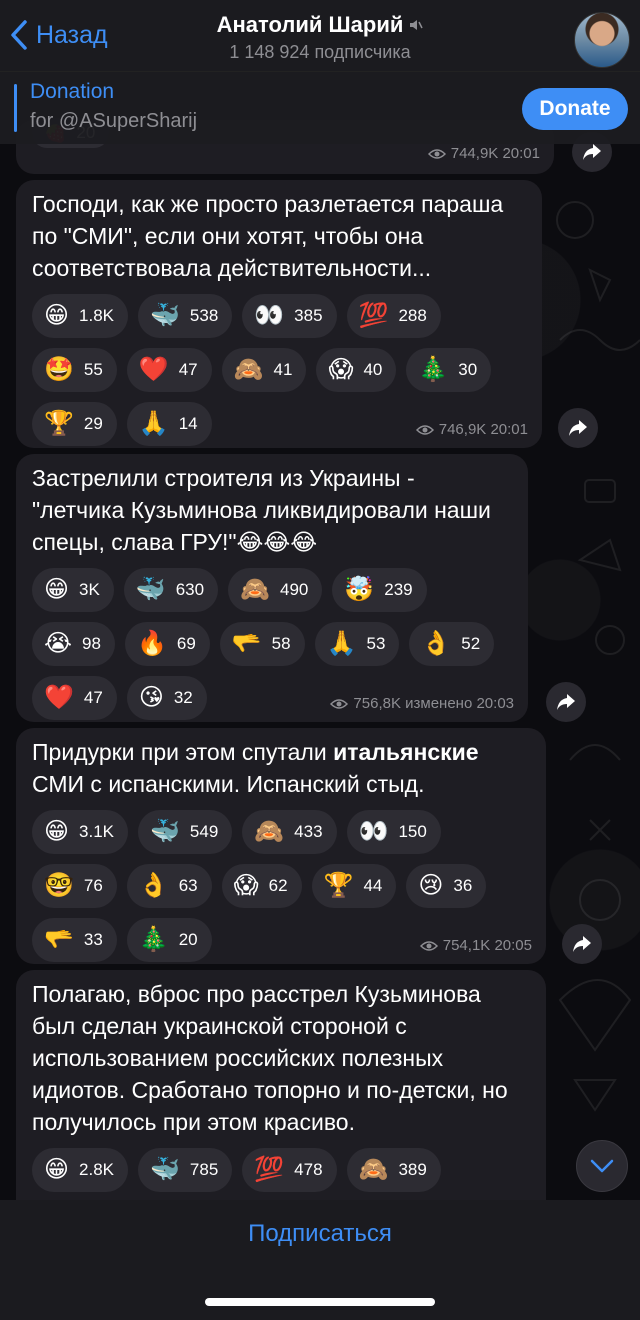 The image size is (640, 1320). What do you see at coordinates (308, 831) in the screenshot?
I see `reaction-count: 433` at bounding box center [308, 831].